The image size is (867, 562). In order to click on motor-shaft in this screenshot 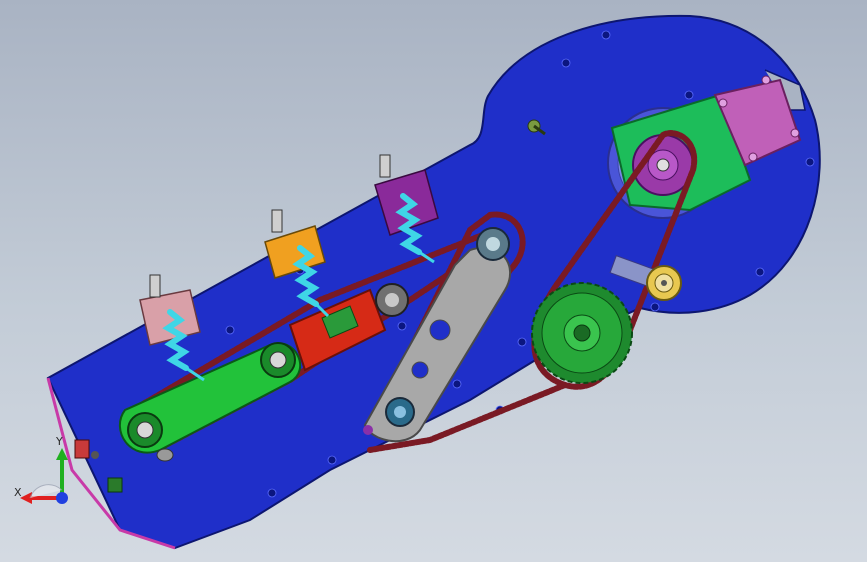, I will do `click(663, 165)`.